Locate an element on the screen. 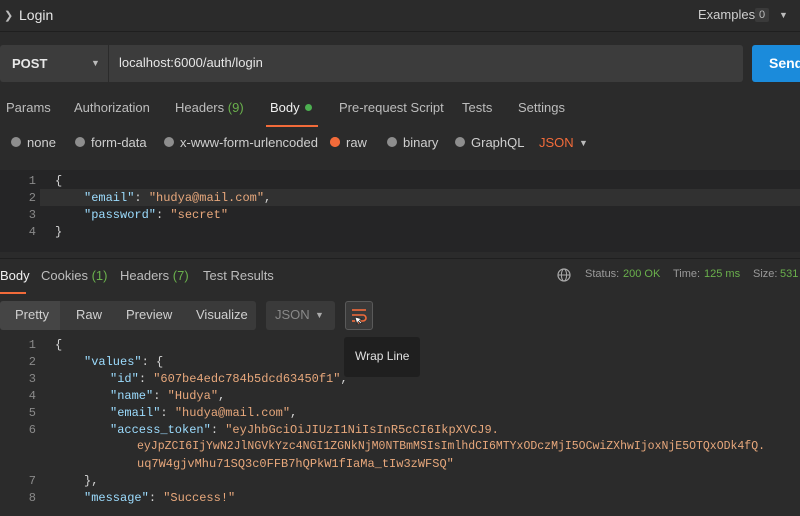 This screenshot has width=800, height=516. resp-tab-headers-label: Headers is located at coordinates (145, 275).